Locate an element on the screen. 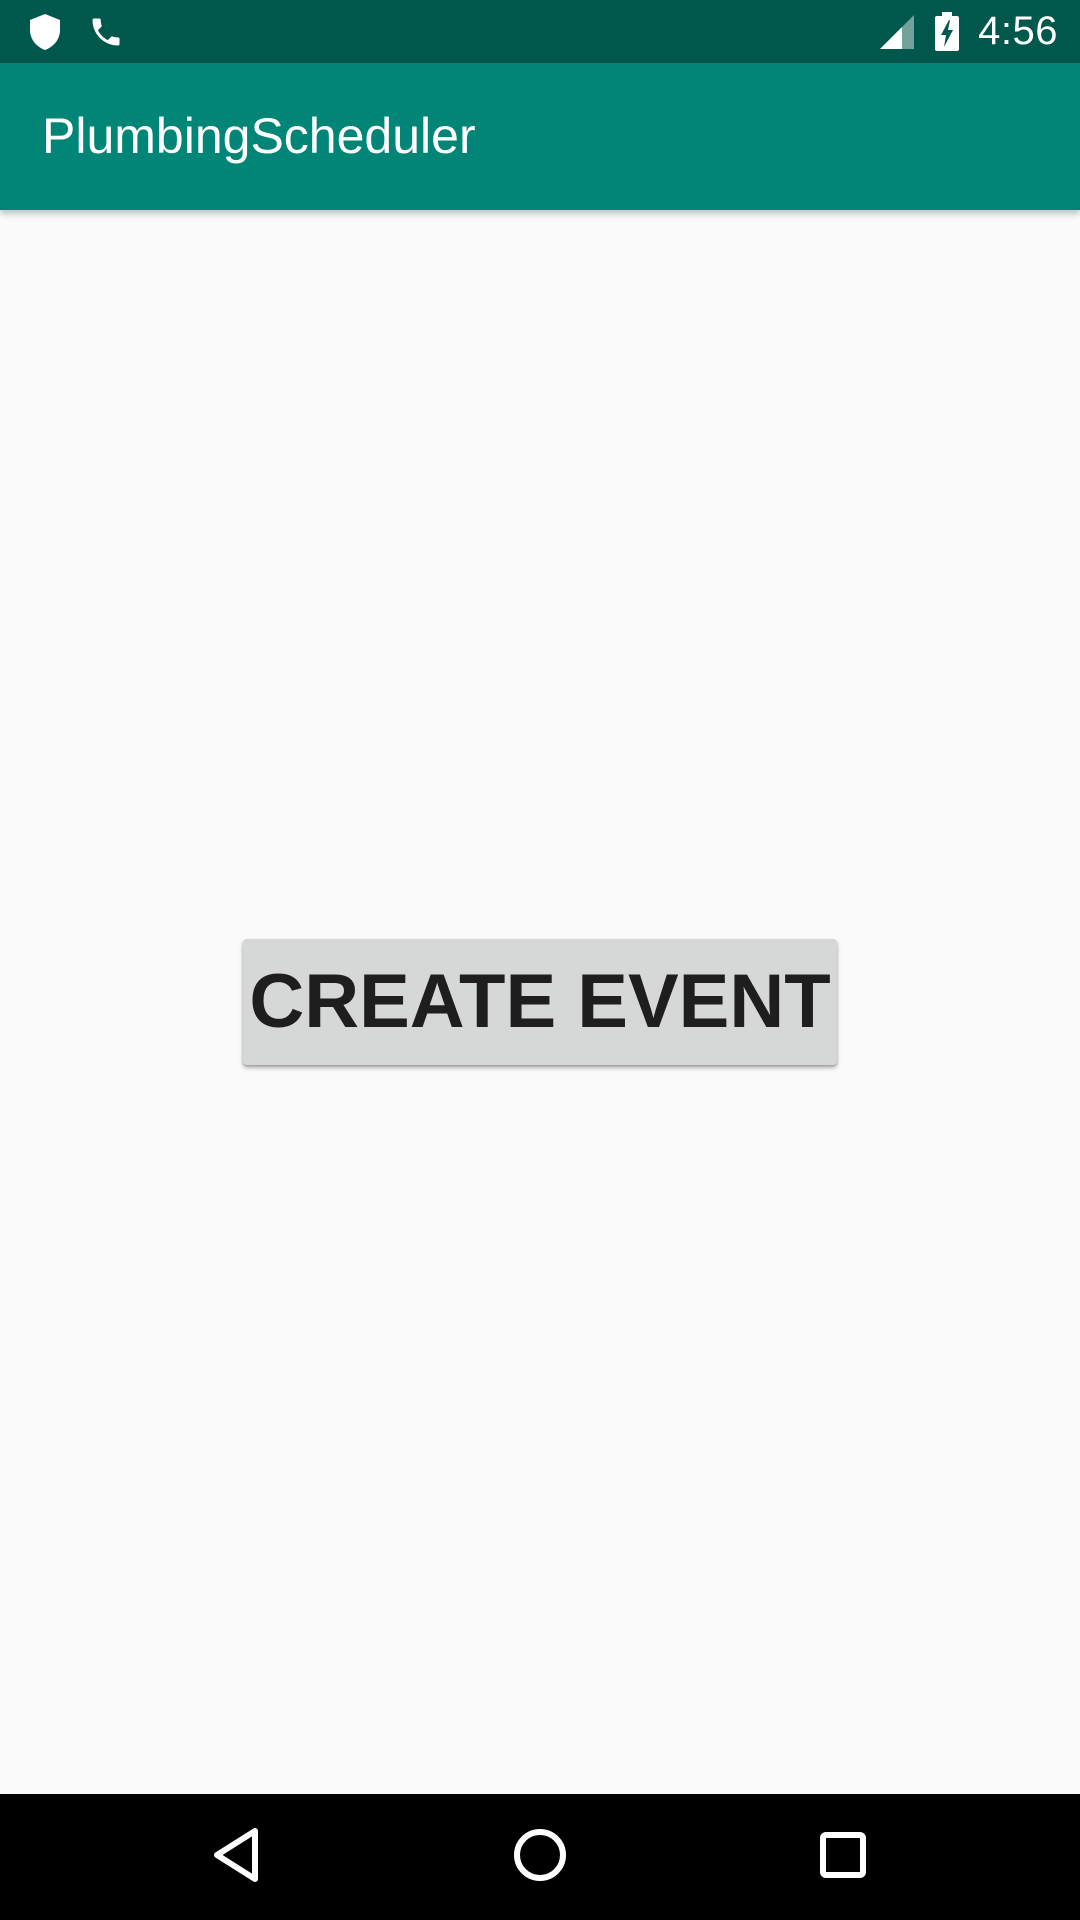 The width and height of the screenshot is (1080, 1920). recents-button is located at coordinates (843, 1857).